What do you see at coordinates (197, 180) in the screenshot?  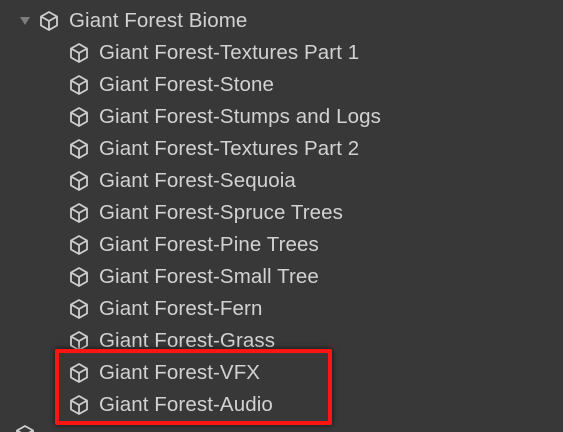 I see `hierarchy-item-label: Giant Forest-Sequoia` at bounding box center [197, 180].